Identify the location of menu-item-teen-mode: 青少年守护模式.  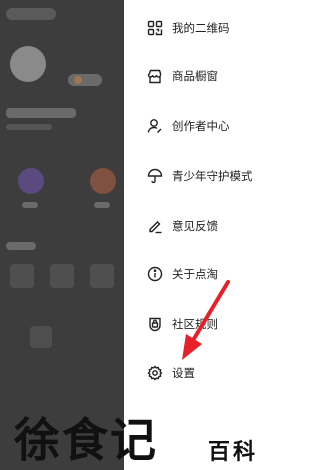
(199, 176).